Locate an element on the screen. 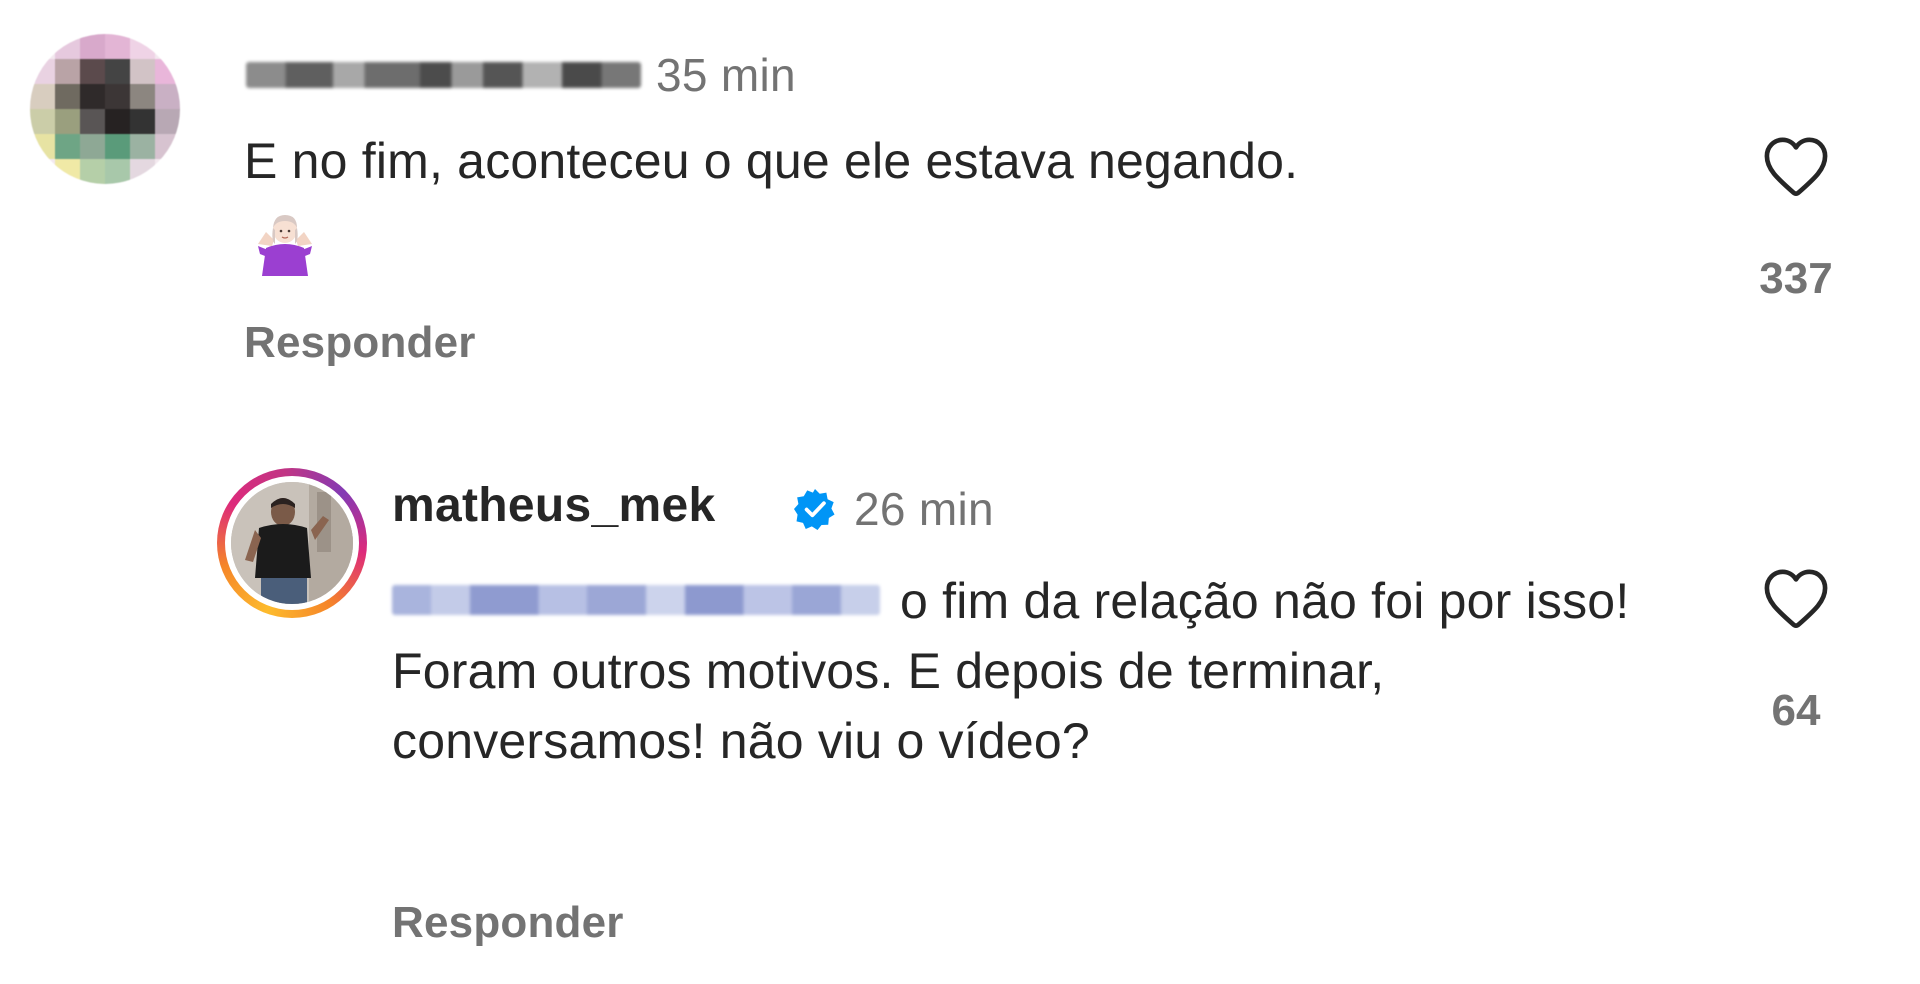 The height and width of the screenshot is (984, 1920). verified-badge-icon is located at coordinates (814, 509).